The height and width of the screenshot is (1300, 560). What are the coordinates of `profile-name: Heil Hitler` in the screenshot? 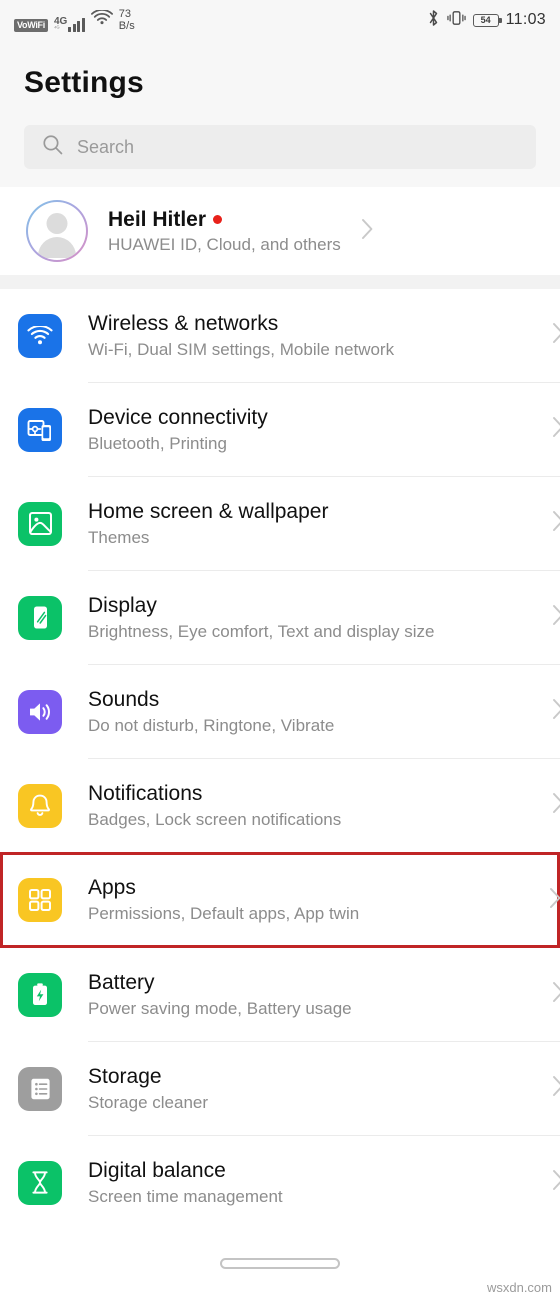 It's located at (157, 219).